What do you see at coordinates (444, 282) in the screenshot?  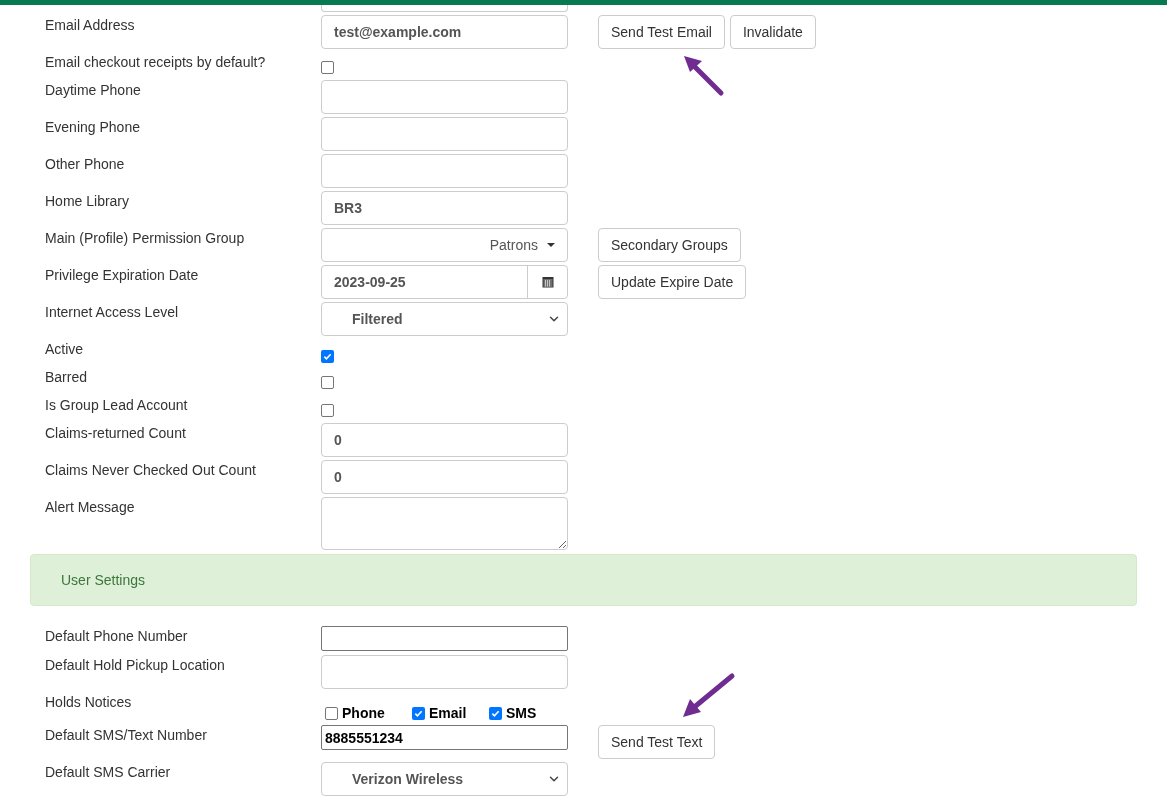 I see `date-field: 2023-09-25` at bounding box center [444, 282].